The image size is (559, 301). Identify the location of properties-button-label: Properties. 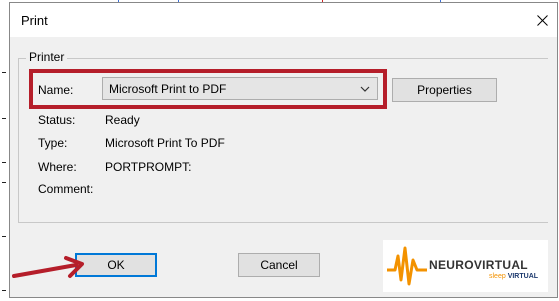
(444, 90).